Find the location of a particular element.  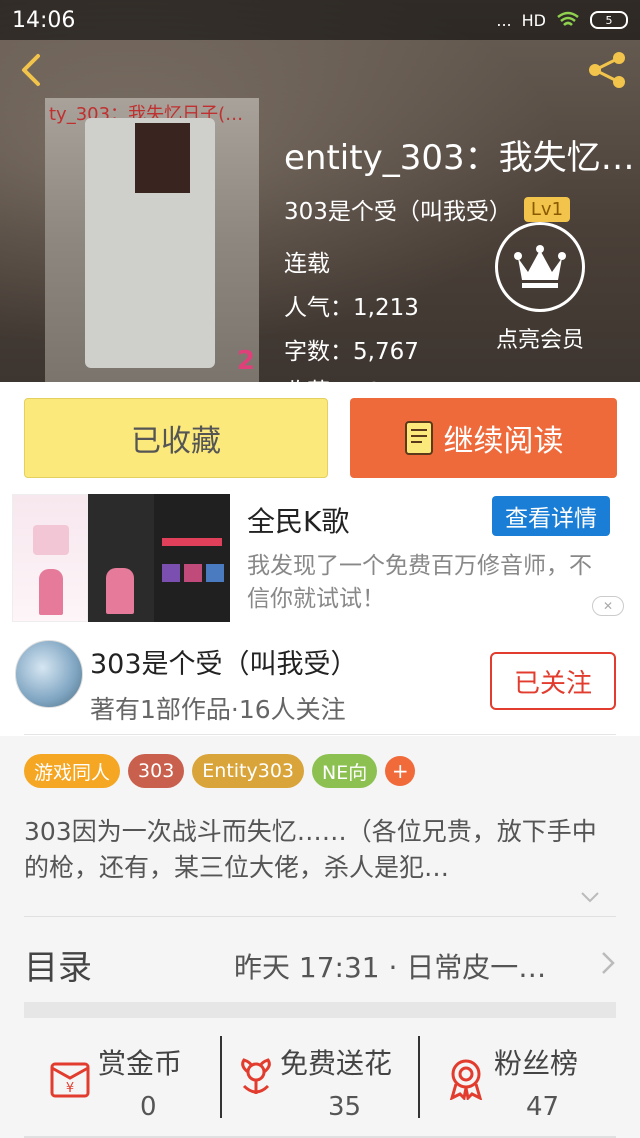

ad-close-button: ✕ is located at coordinates (608, 606).